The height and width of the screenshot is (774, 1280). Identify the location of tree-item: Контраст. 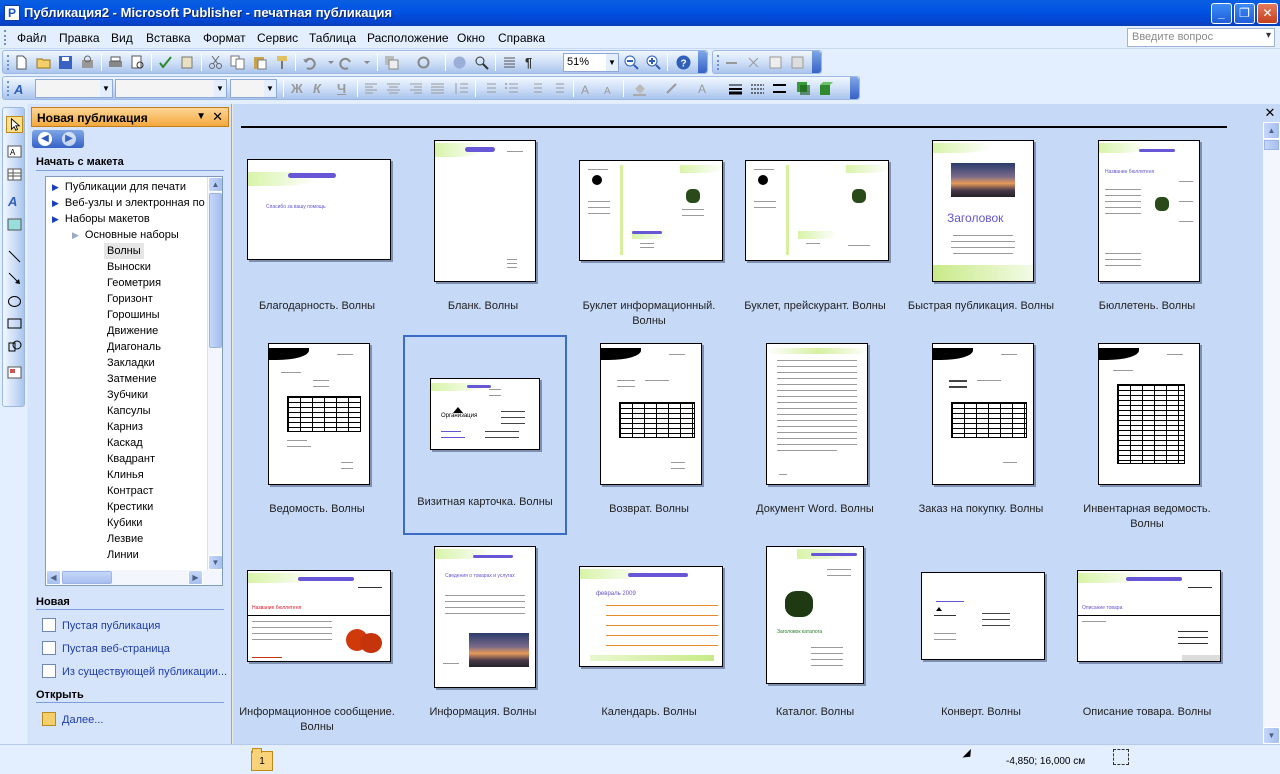
(130, 491).